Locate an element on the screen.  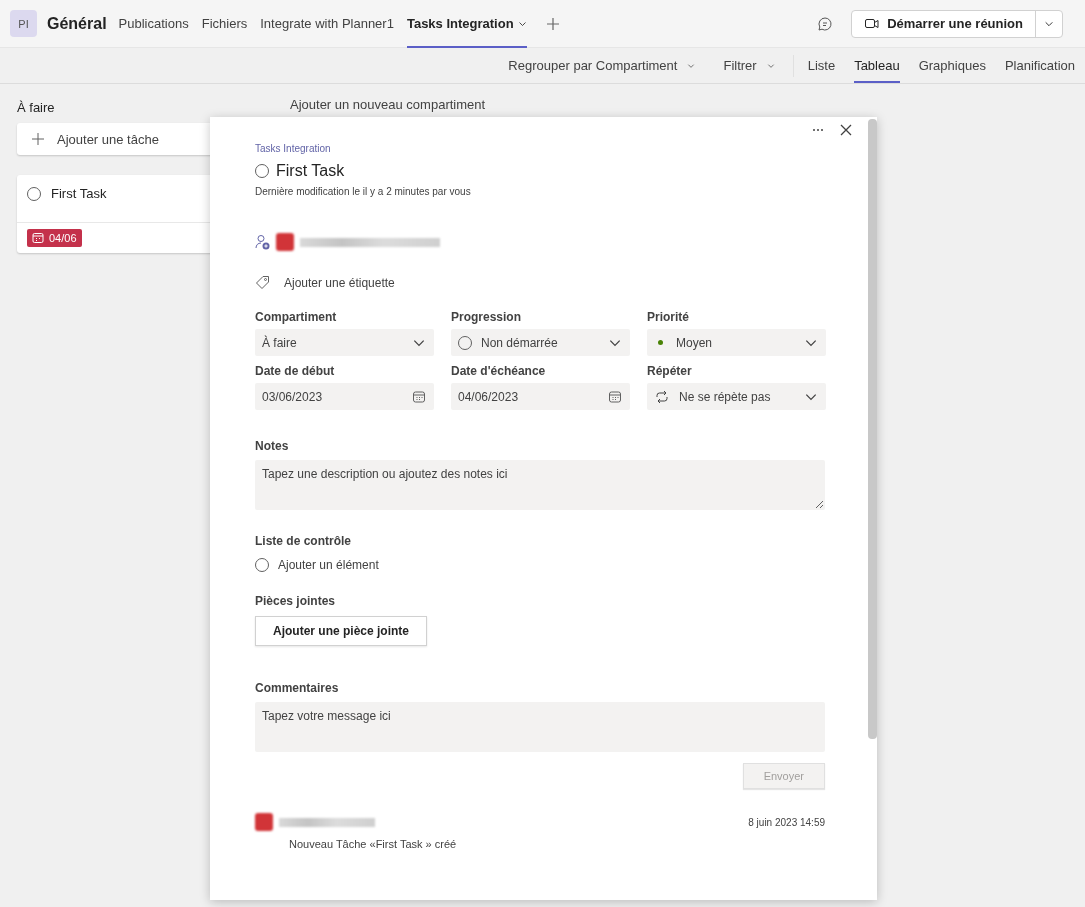
field-label: Progression is located at coordinates (487, 317).